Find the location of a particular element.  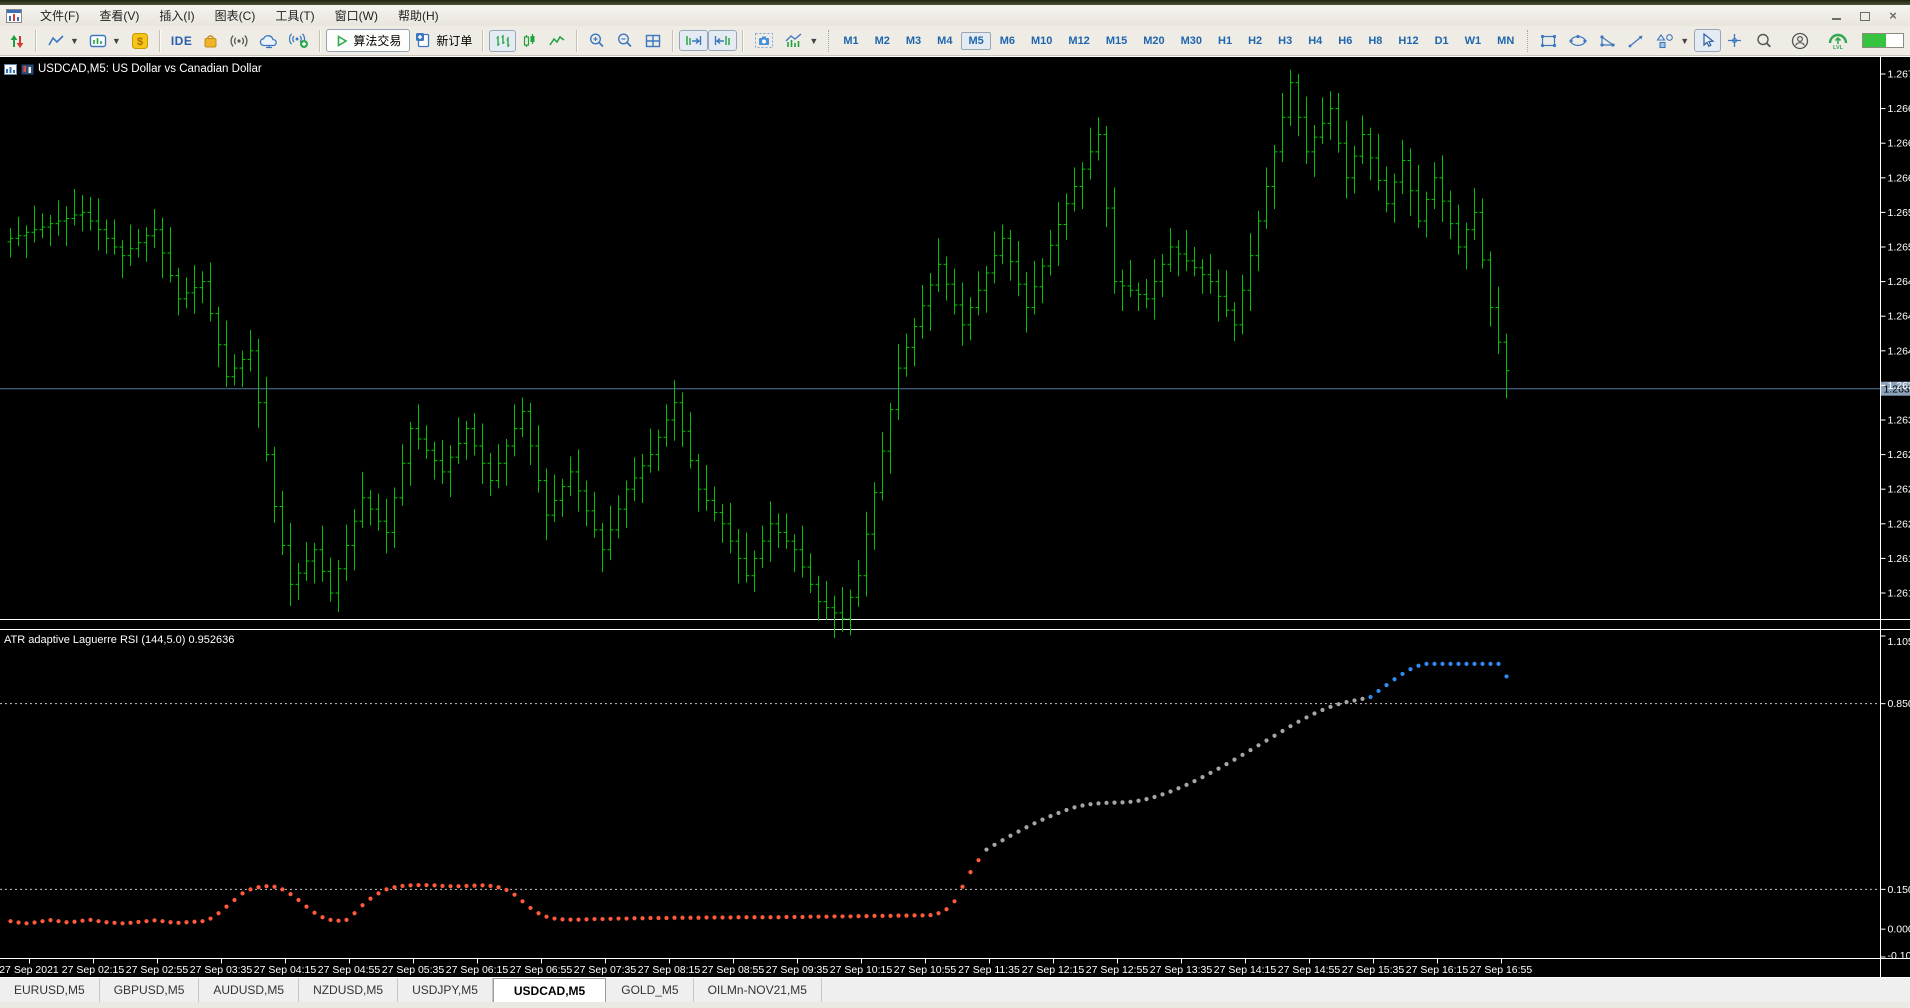

tile-windows-button is located at coordinates (653, 41).